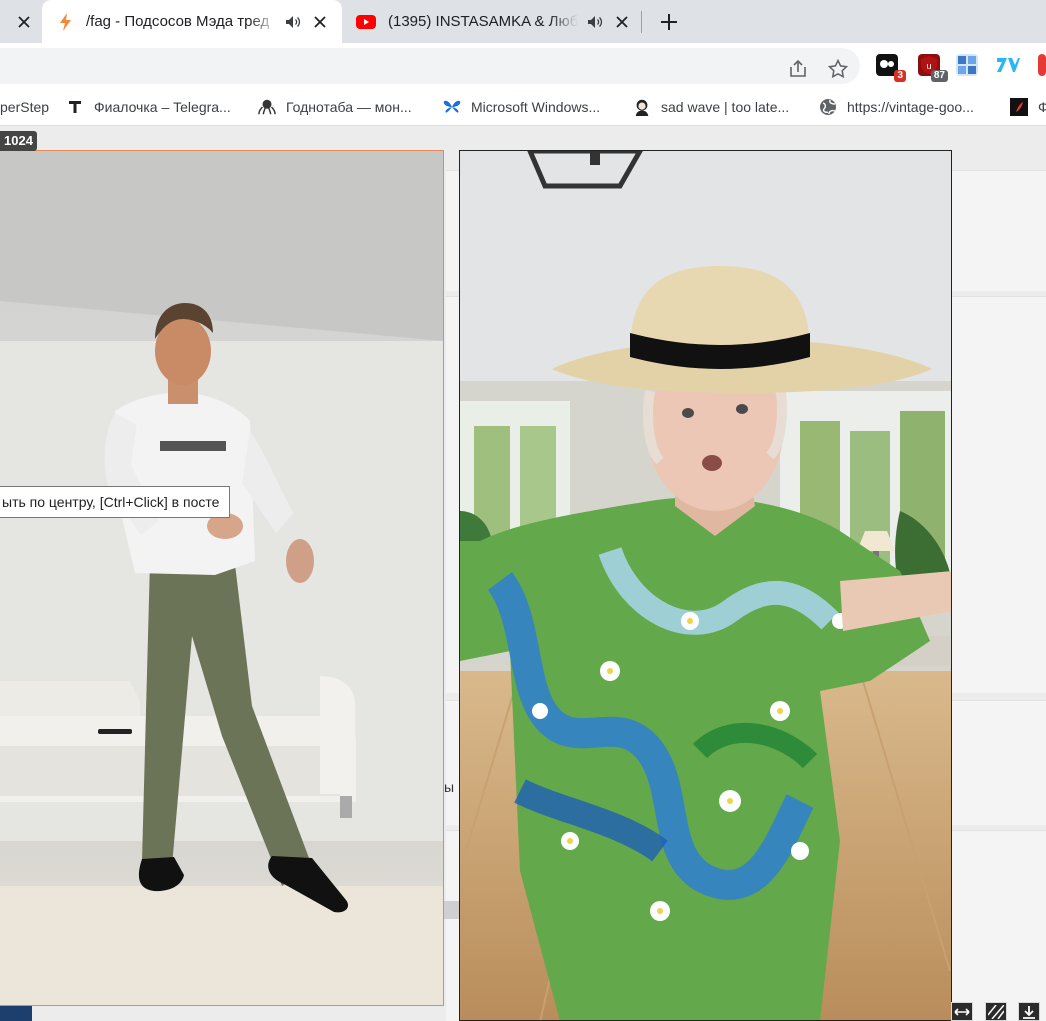 The height and width of the screenshot is (1021, 1046). I want to click on youtube-icon, so click(366, 21).